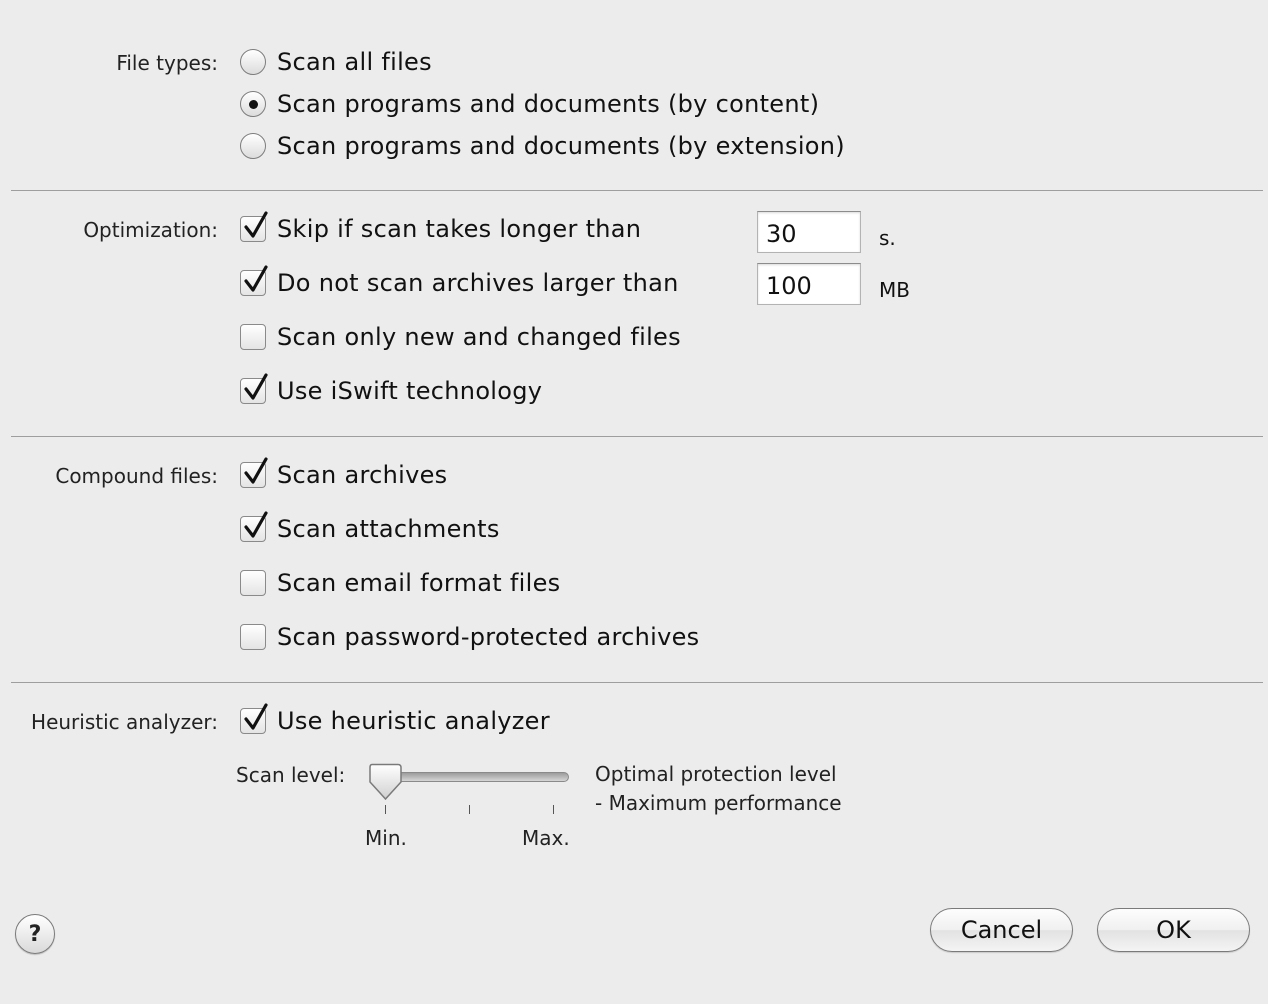 This screenshot has width=1268, height=1004. What do you see at coordinates (362, 475) in the screenshot?
I see `checkbox-label: Scan archives` at bounding box center [362, 475].